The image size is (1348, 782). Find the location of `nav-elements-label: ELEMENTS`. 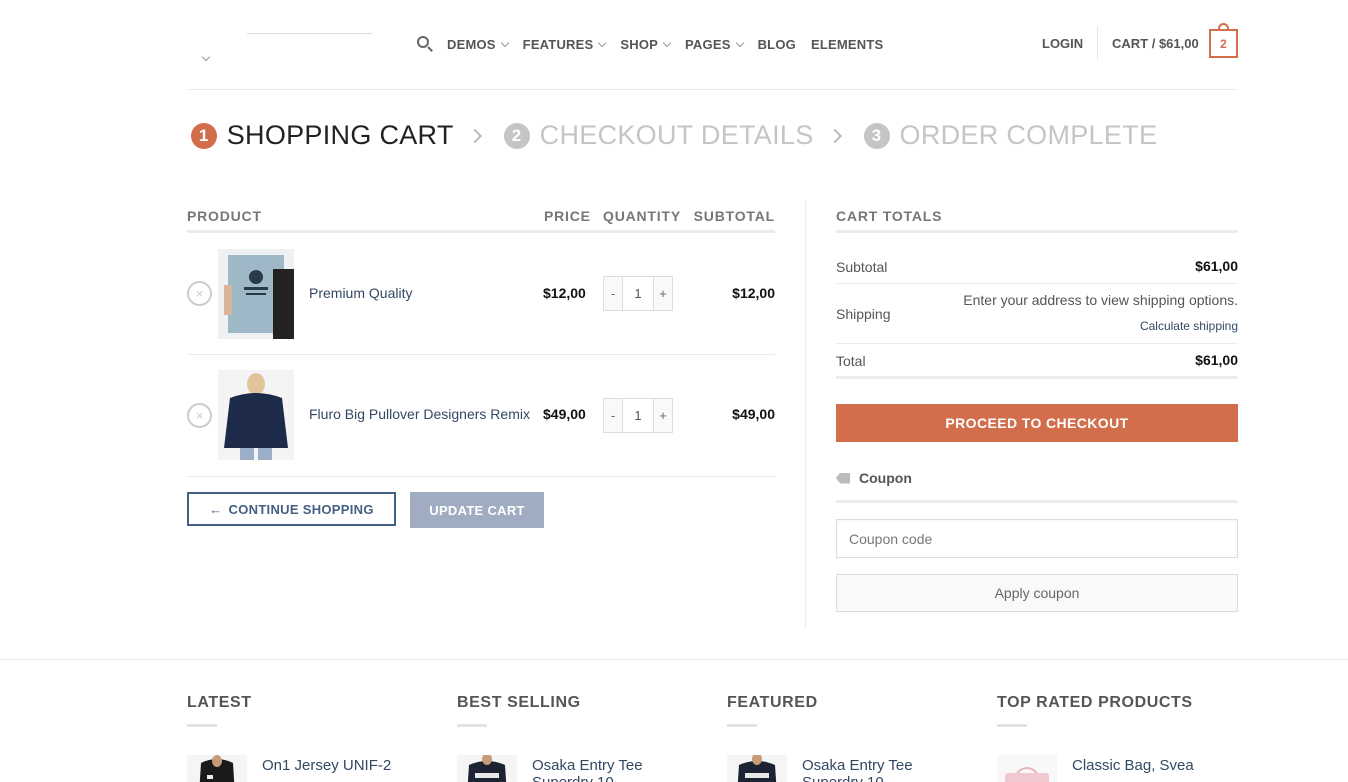

nav-elements-label: ELEMENTS is located at coordinates (847, 44).